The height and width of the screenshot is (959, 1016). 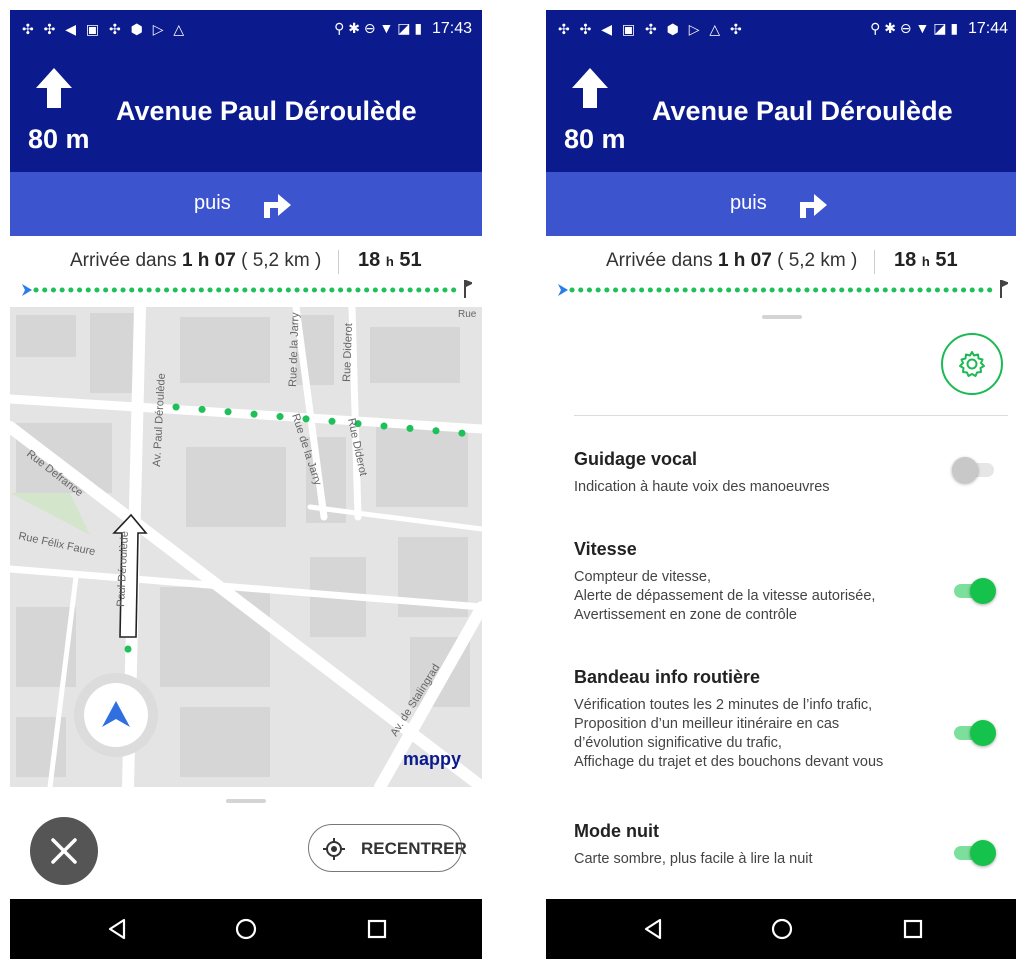 I want to click on recenter-label: RECENTRER, so click(x=414, y=848).